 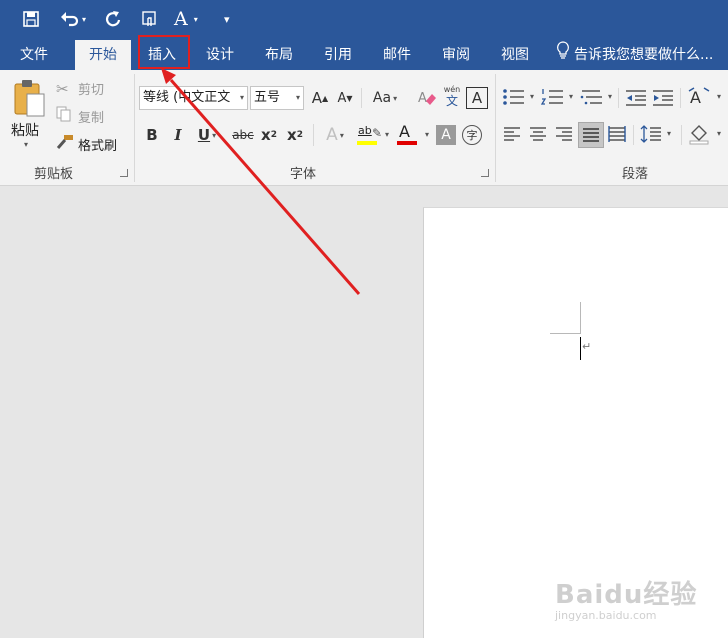 I want to click on baidu-watermark: Baidu经验 jingyan.baidu.com, so click(x=626, y=598).